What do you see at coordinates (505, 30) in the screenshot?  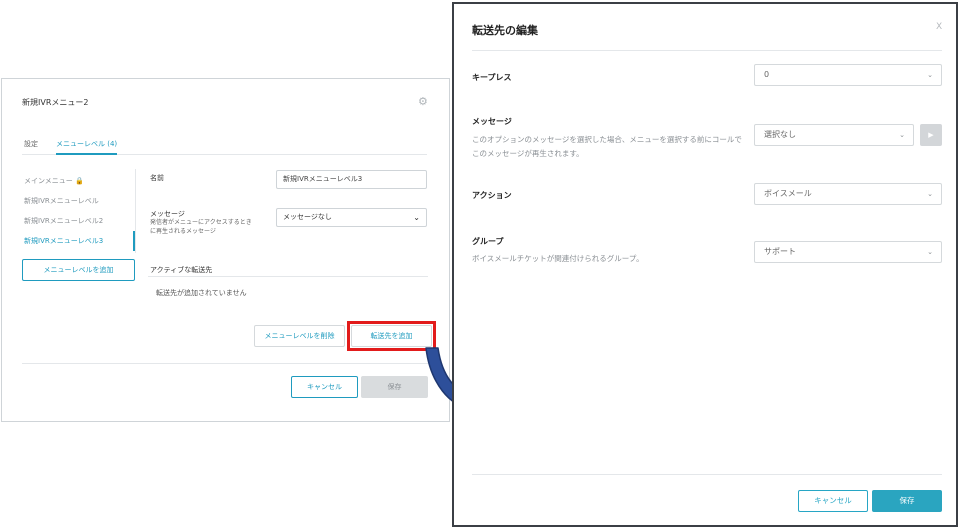 I see `dialog-title: 転送先の編集` at bounding box center [505, 30].